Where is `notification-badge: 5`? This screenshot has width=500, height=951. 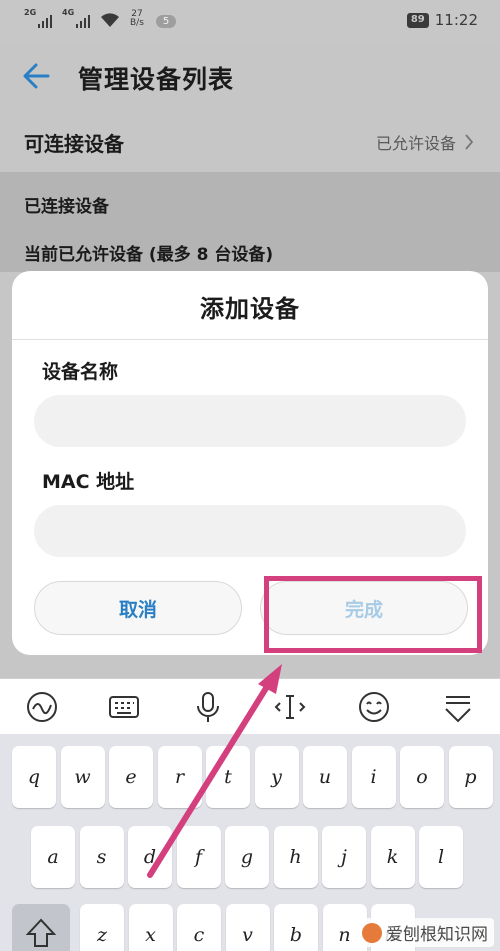 notification-badge: 5 is located at coordinates (166, 21).